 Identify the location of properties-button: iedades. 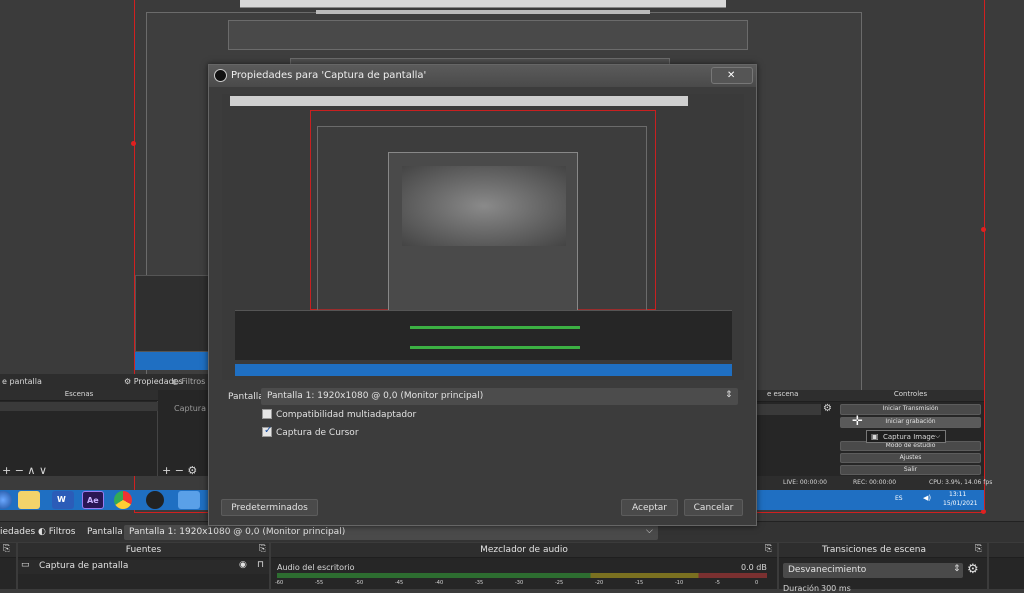
(17, 532).